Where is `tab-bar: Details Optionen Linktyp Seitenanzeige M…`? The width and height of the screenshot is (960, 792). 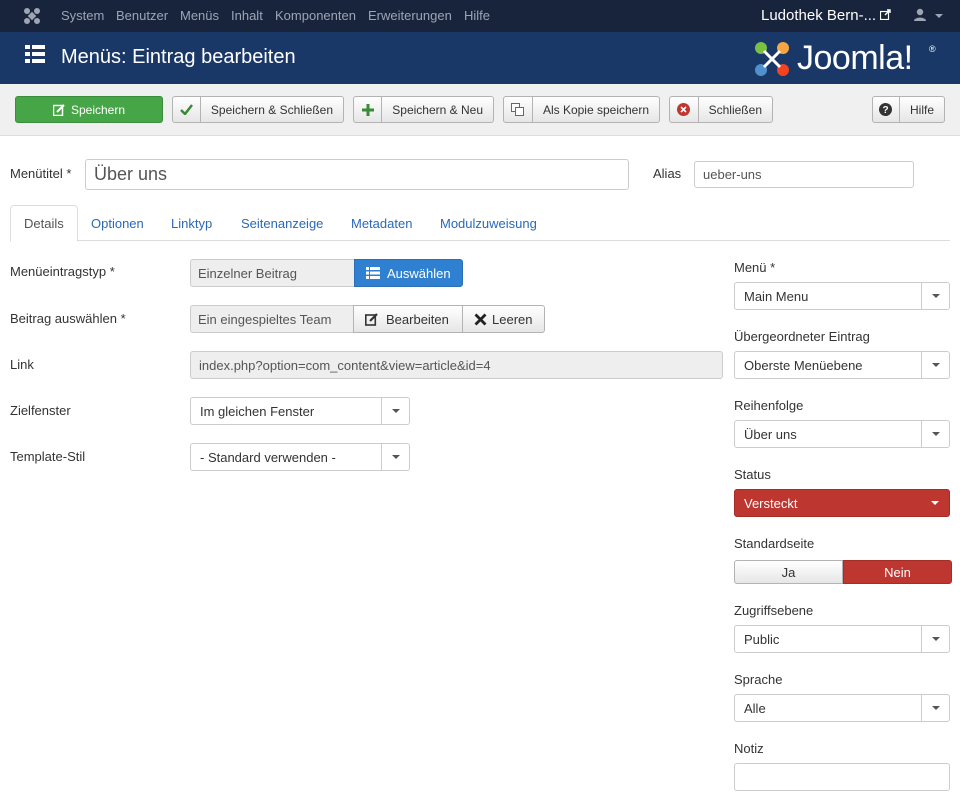 tab-bar: Details Optionen Linktyp Seitenanzeige M… is located at coordinates (480, 223).